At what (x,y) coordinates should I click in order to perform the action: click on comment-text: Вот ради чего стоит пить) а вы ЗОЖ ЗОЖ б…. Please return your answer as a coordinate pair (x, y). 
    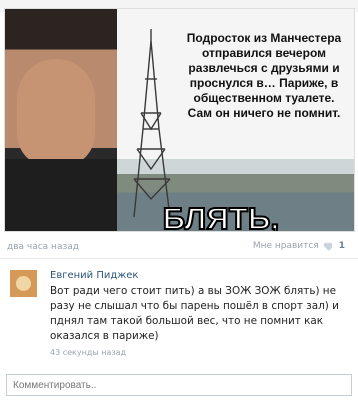
    Looking at the image, I should click on (194, 313).